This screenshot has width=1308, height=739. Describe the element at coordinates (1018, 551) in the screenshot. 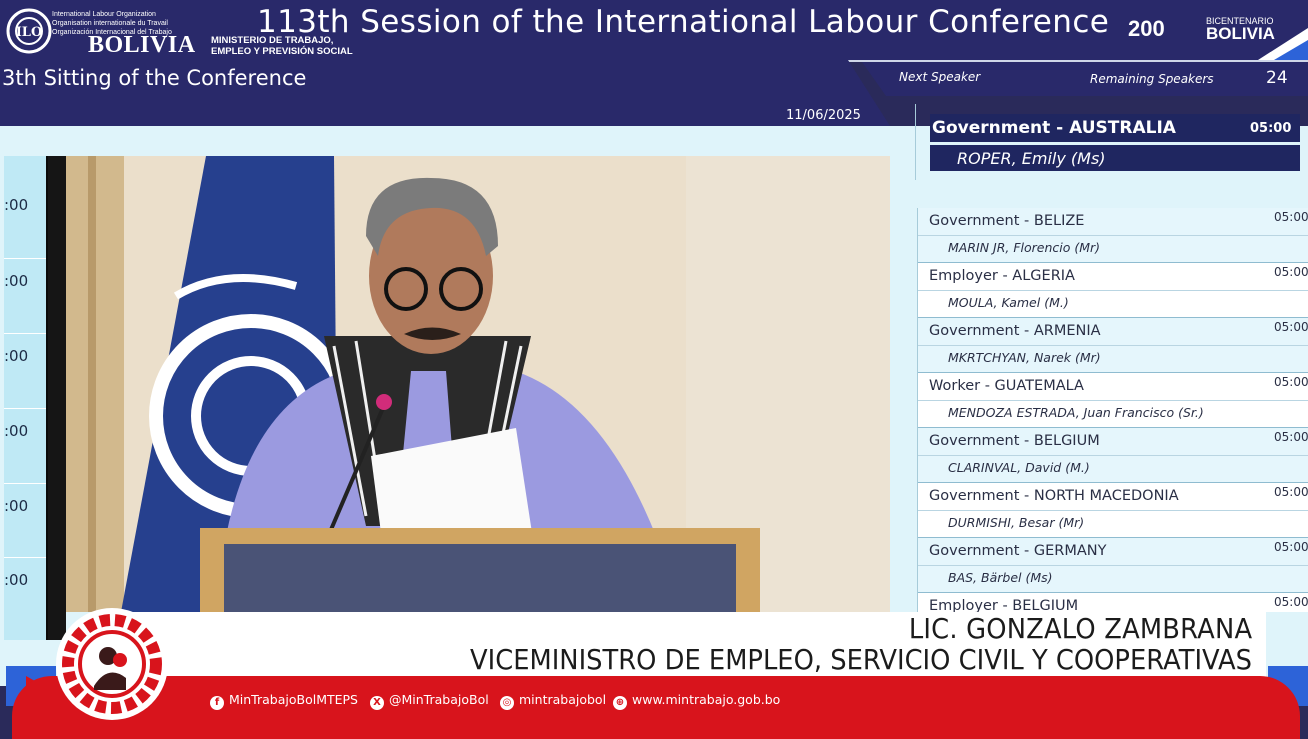

I see `list-item-country: Government - GERMANY` at that location.